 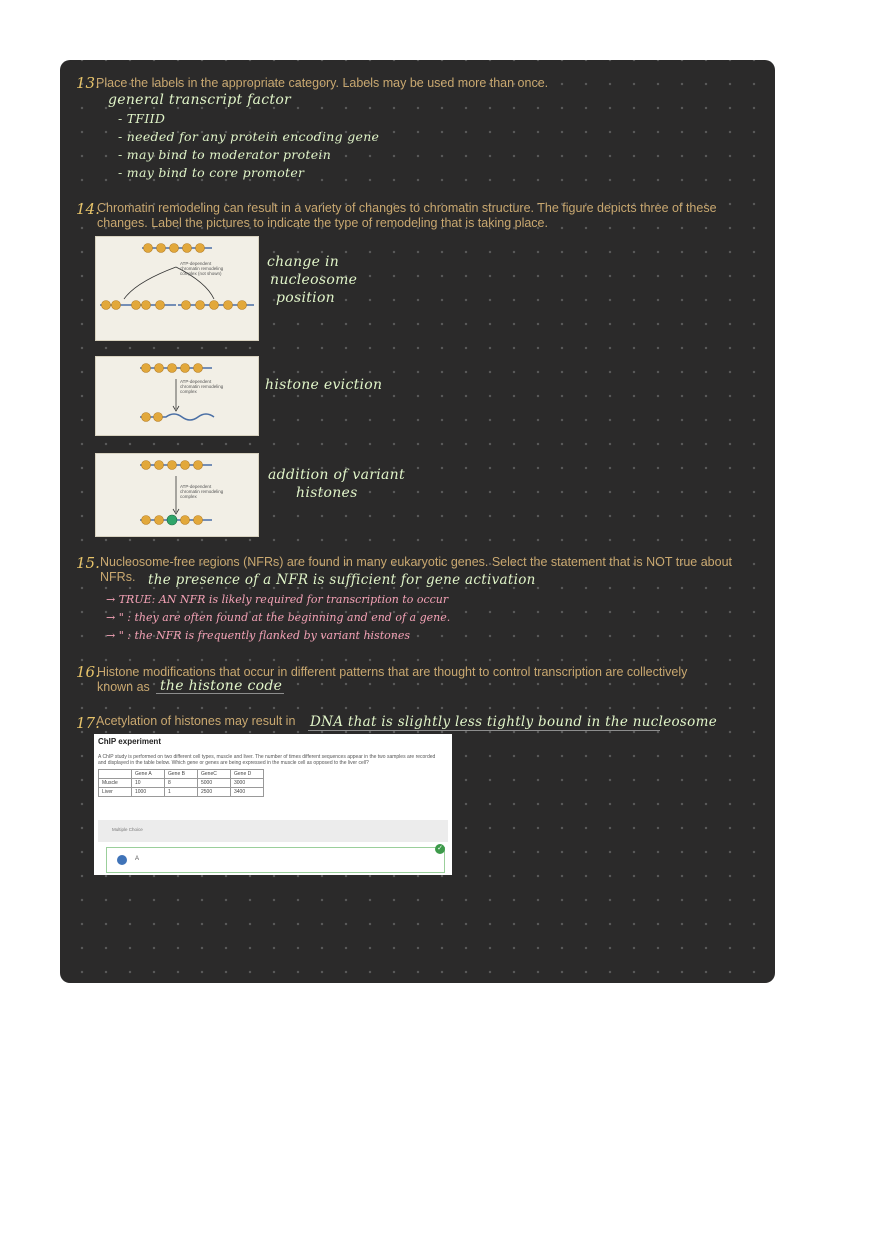 What do you see at coordinates (314, 280) in the screenshot?
I see `q14-label-1-line: nucleosome` at bounding box center [314, 280].